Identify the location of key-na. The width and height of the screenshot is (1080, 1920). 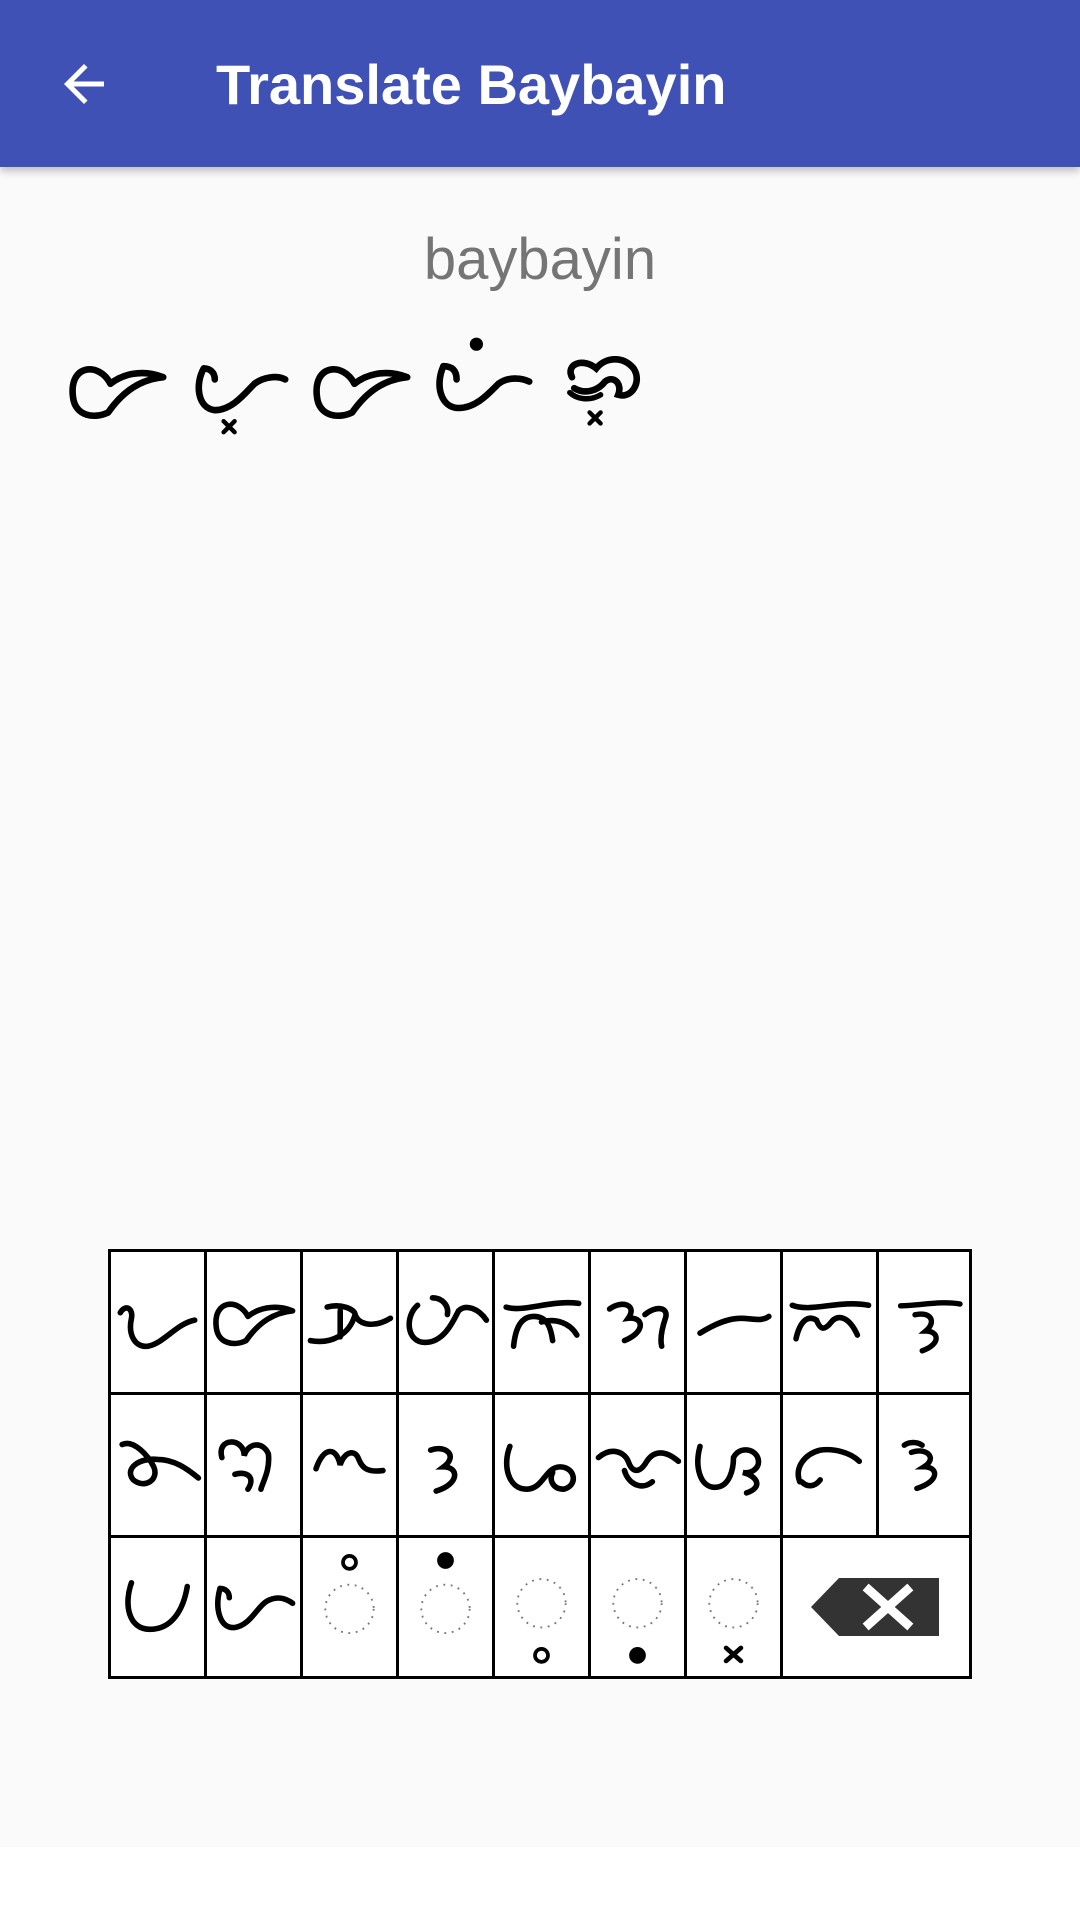
(924, 1323).